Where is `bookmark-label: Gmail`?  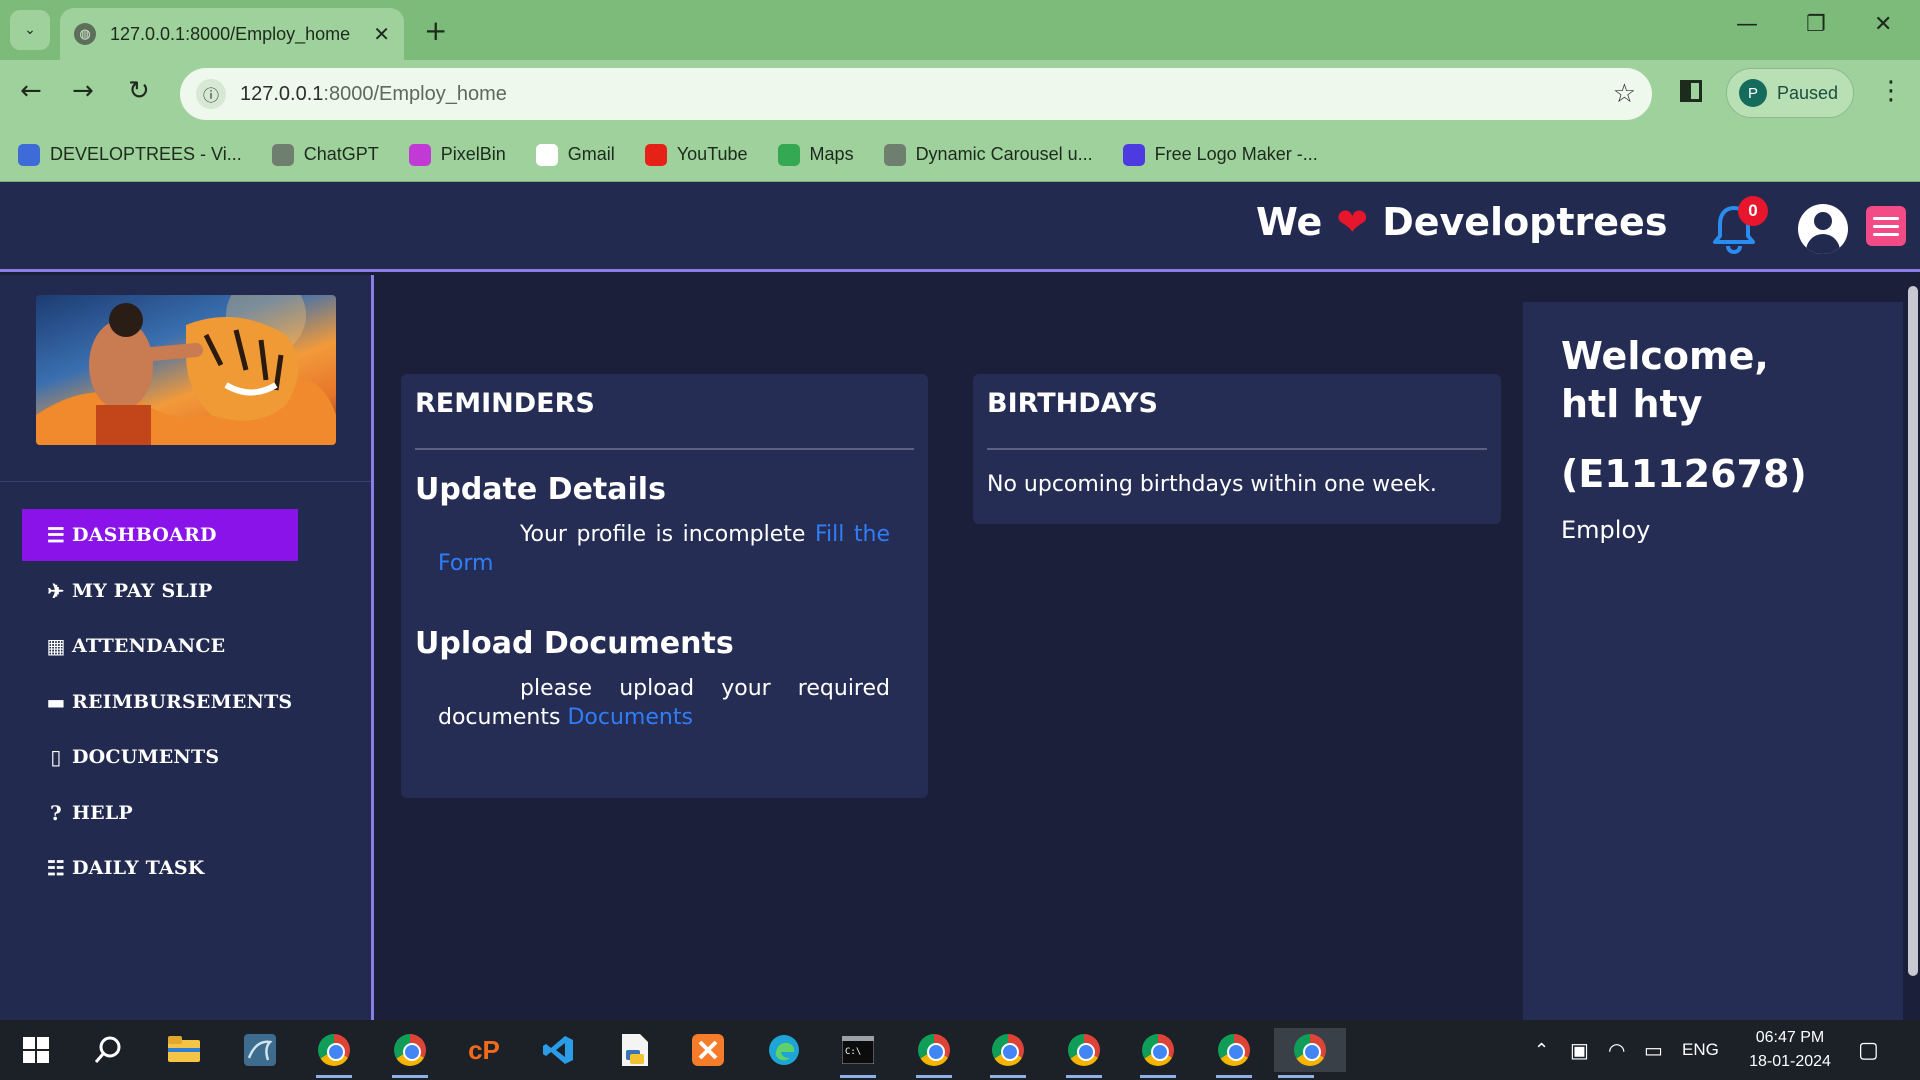 bookmark-label: Gmail is located at coordinates (591, 154).